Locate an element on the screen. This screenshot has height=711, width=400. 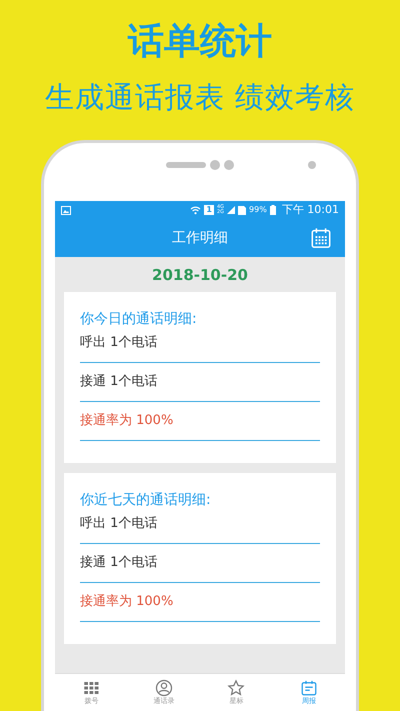
sim-card-icon is located at coordinates (242, 210).